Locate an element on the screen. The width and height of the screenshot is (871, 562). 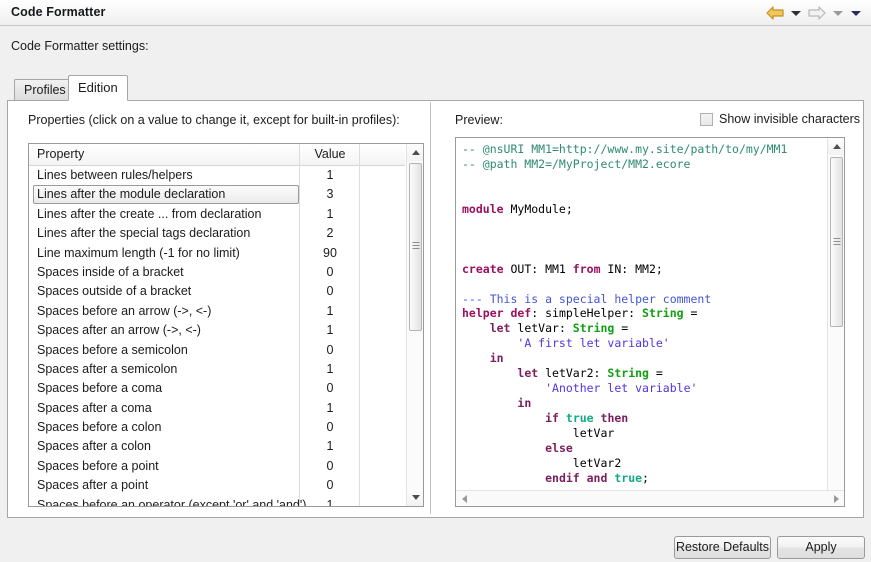
code-line: --- This is a special helper comment is located at coordinates (587, 298).